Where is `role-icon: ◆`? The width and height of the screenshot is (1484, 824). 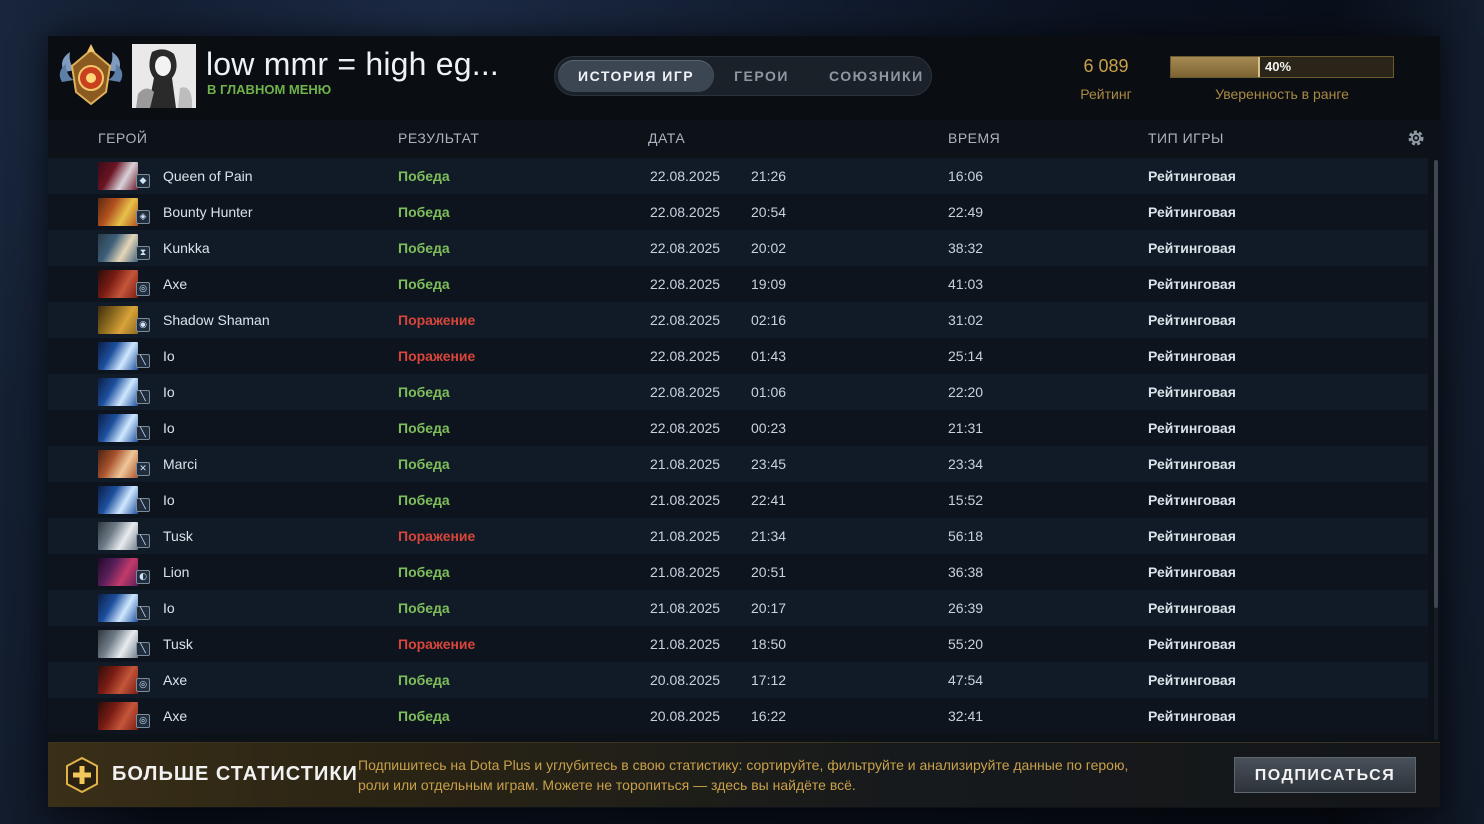
role-icon: ◆ is located at coordinates (143, 181).